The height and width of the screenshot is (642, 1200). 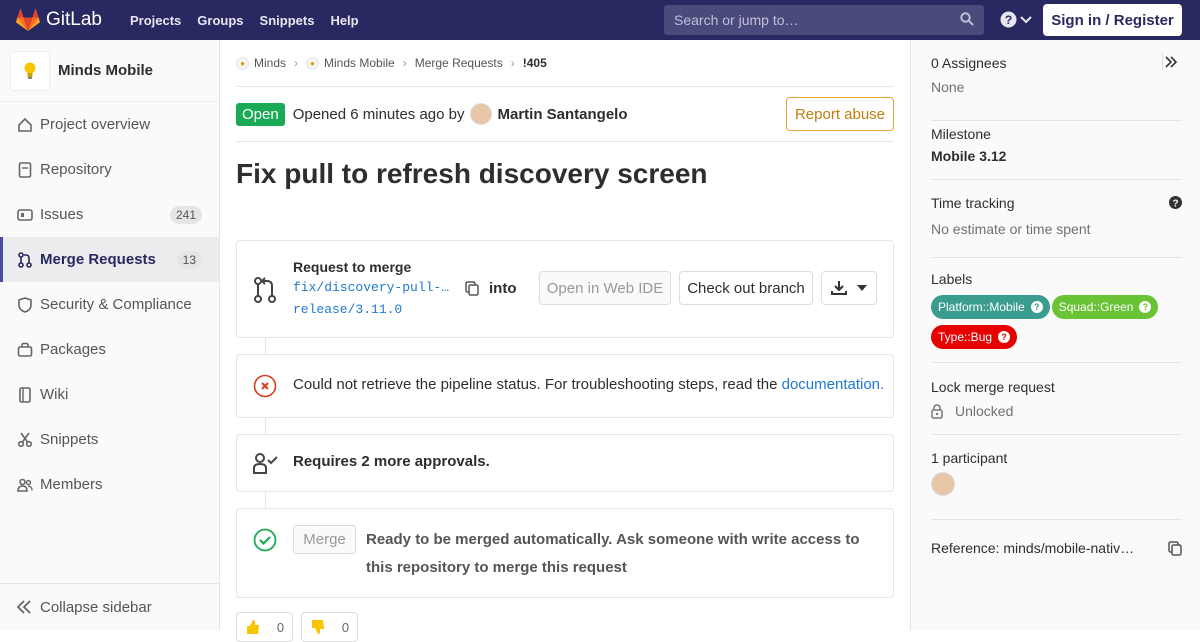 I want to click on lock-title: Lock merge request, so click(x=993, y=387).